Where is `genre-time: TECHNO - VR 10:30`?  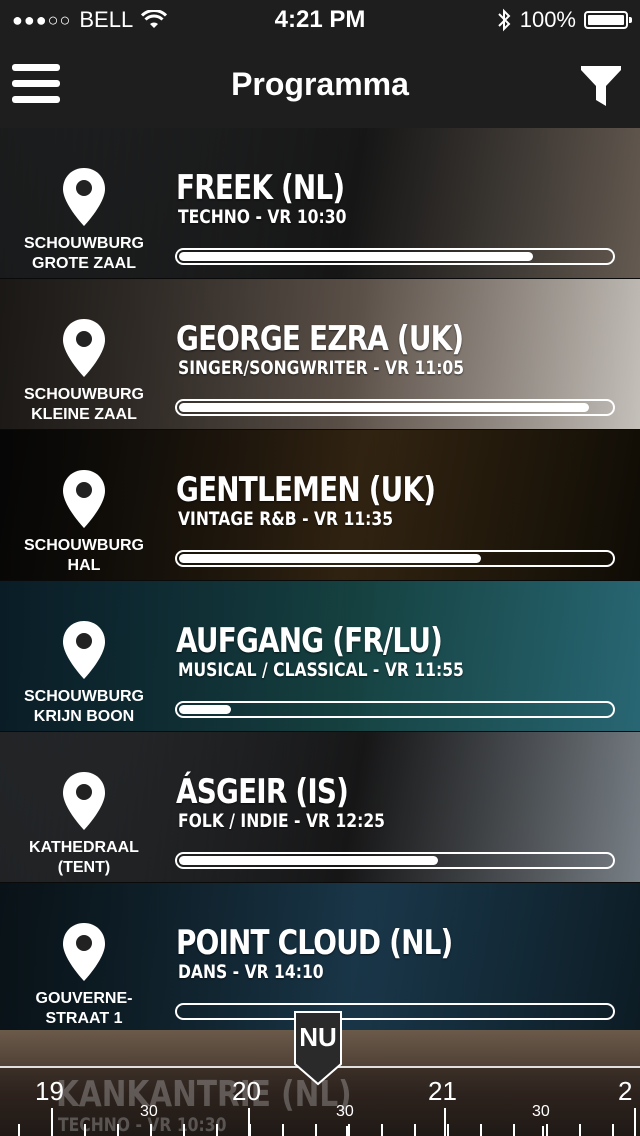 genre-time: TECHNO - VR 10:30 is located at coordinates (262, 217).